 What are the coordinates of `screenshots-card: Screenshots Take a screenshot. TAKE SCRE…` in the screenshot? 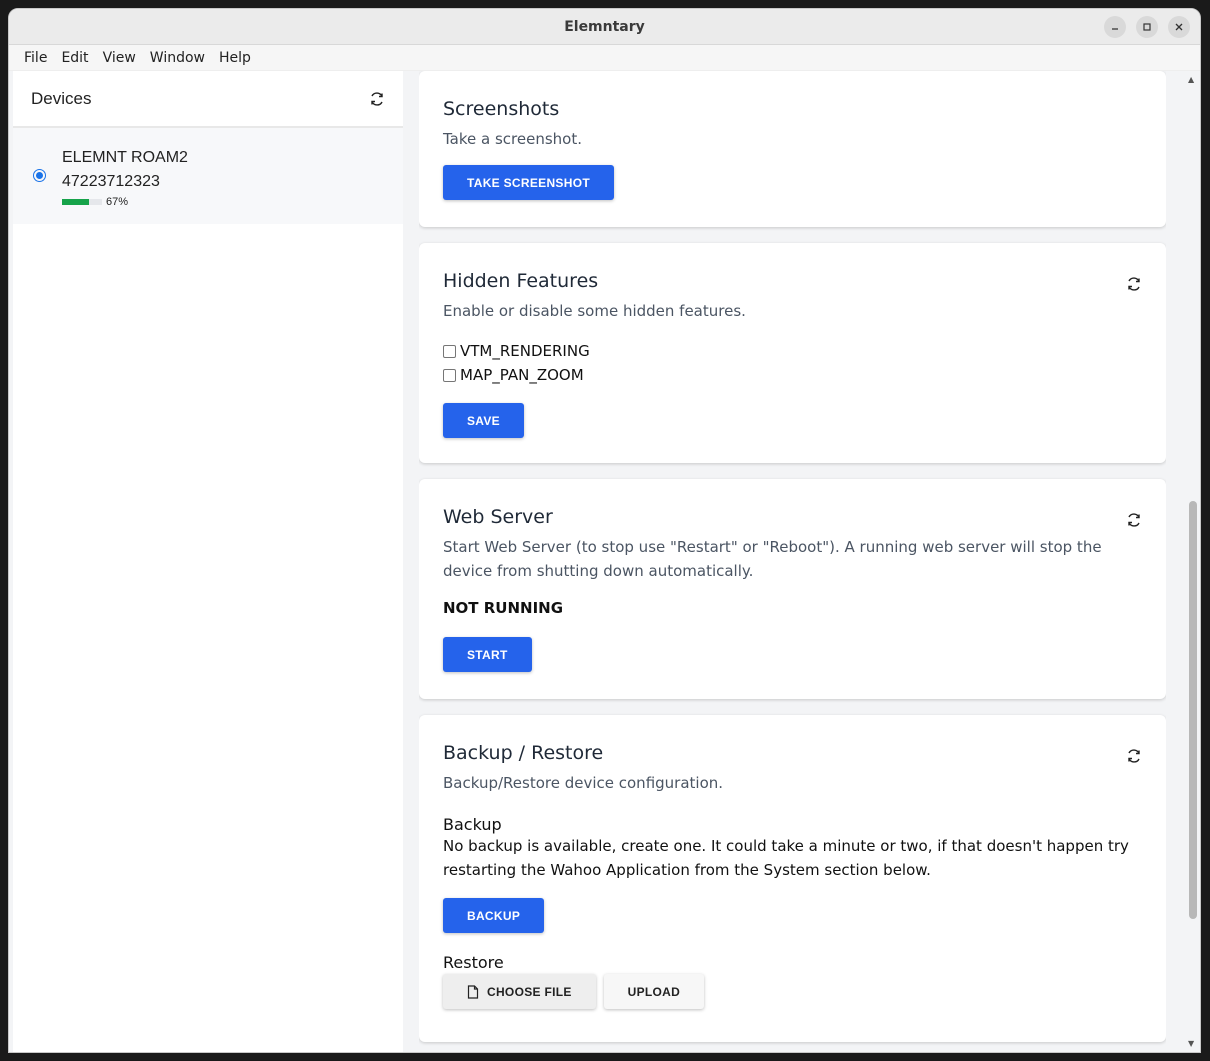 It's located at (792, 149).